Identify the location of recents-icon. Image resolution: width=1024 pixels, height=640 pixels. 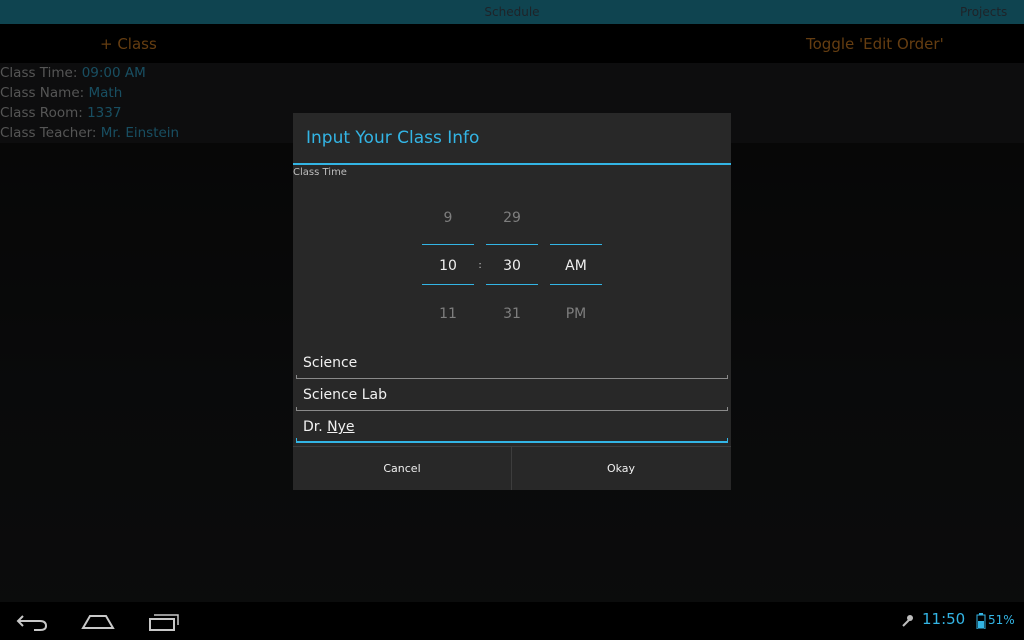
(162, 621).